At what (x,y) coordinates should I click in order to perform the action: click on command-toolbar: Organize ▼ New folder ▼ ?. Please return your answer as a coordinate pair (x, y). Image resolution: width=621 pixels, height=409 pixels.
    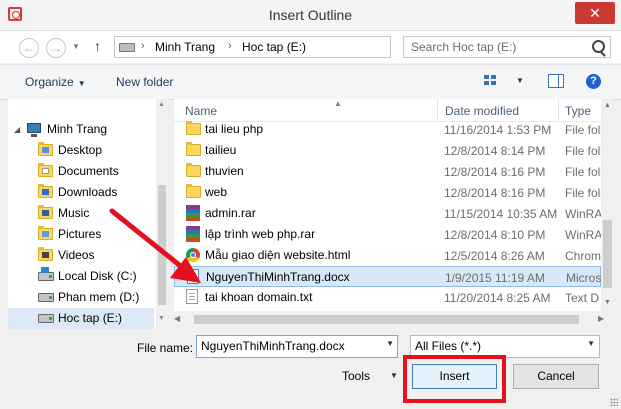
    Looking at the image, I should click on (310, 82).